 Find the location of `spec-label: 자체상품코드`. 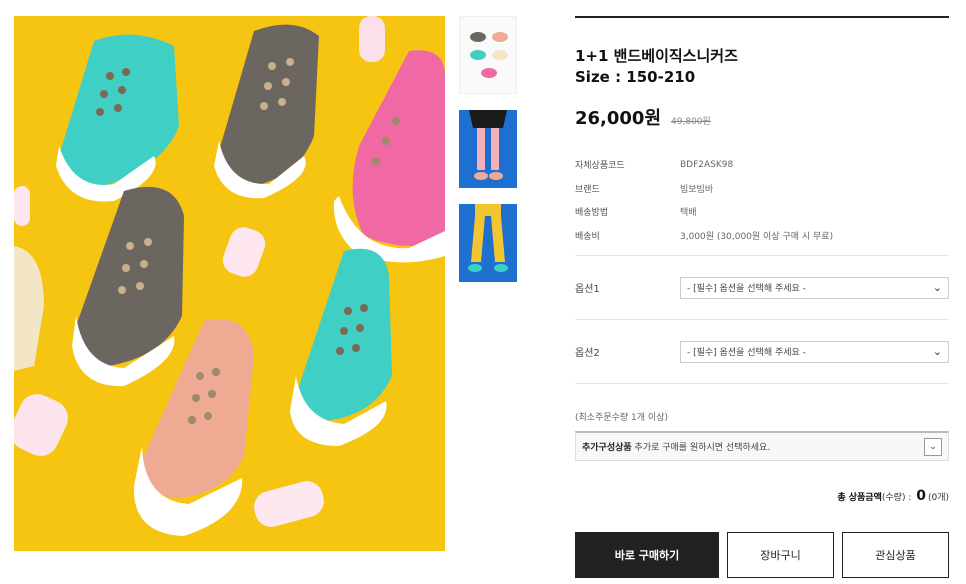

spec-label: 자체상품코드 is located at coordinates (600, 166).